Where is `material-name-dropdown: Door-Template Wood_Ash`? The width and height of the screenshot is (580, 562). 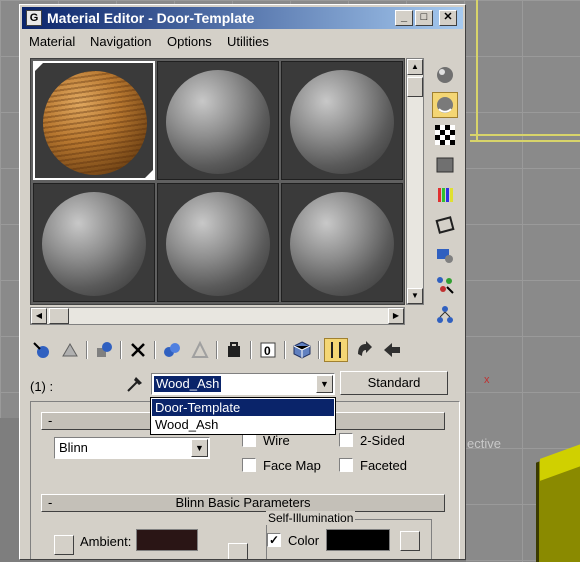 material-name-dropdown: Door-Template Wood_Ash is located at coordinates (243, 416).